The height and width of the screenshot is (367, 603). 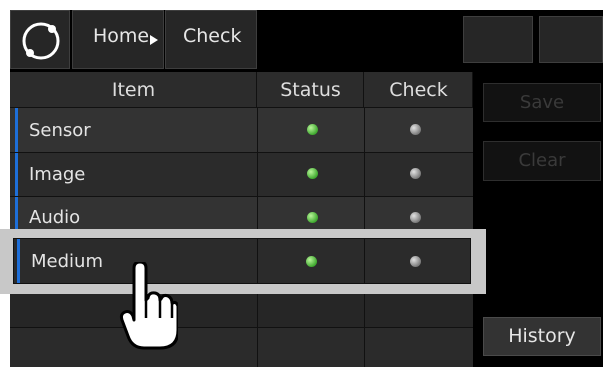 What do you see at coordinates (67, 261) in the screenshot?
I see `row-label-medium: Medium` at bounding box center [67, 261].